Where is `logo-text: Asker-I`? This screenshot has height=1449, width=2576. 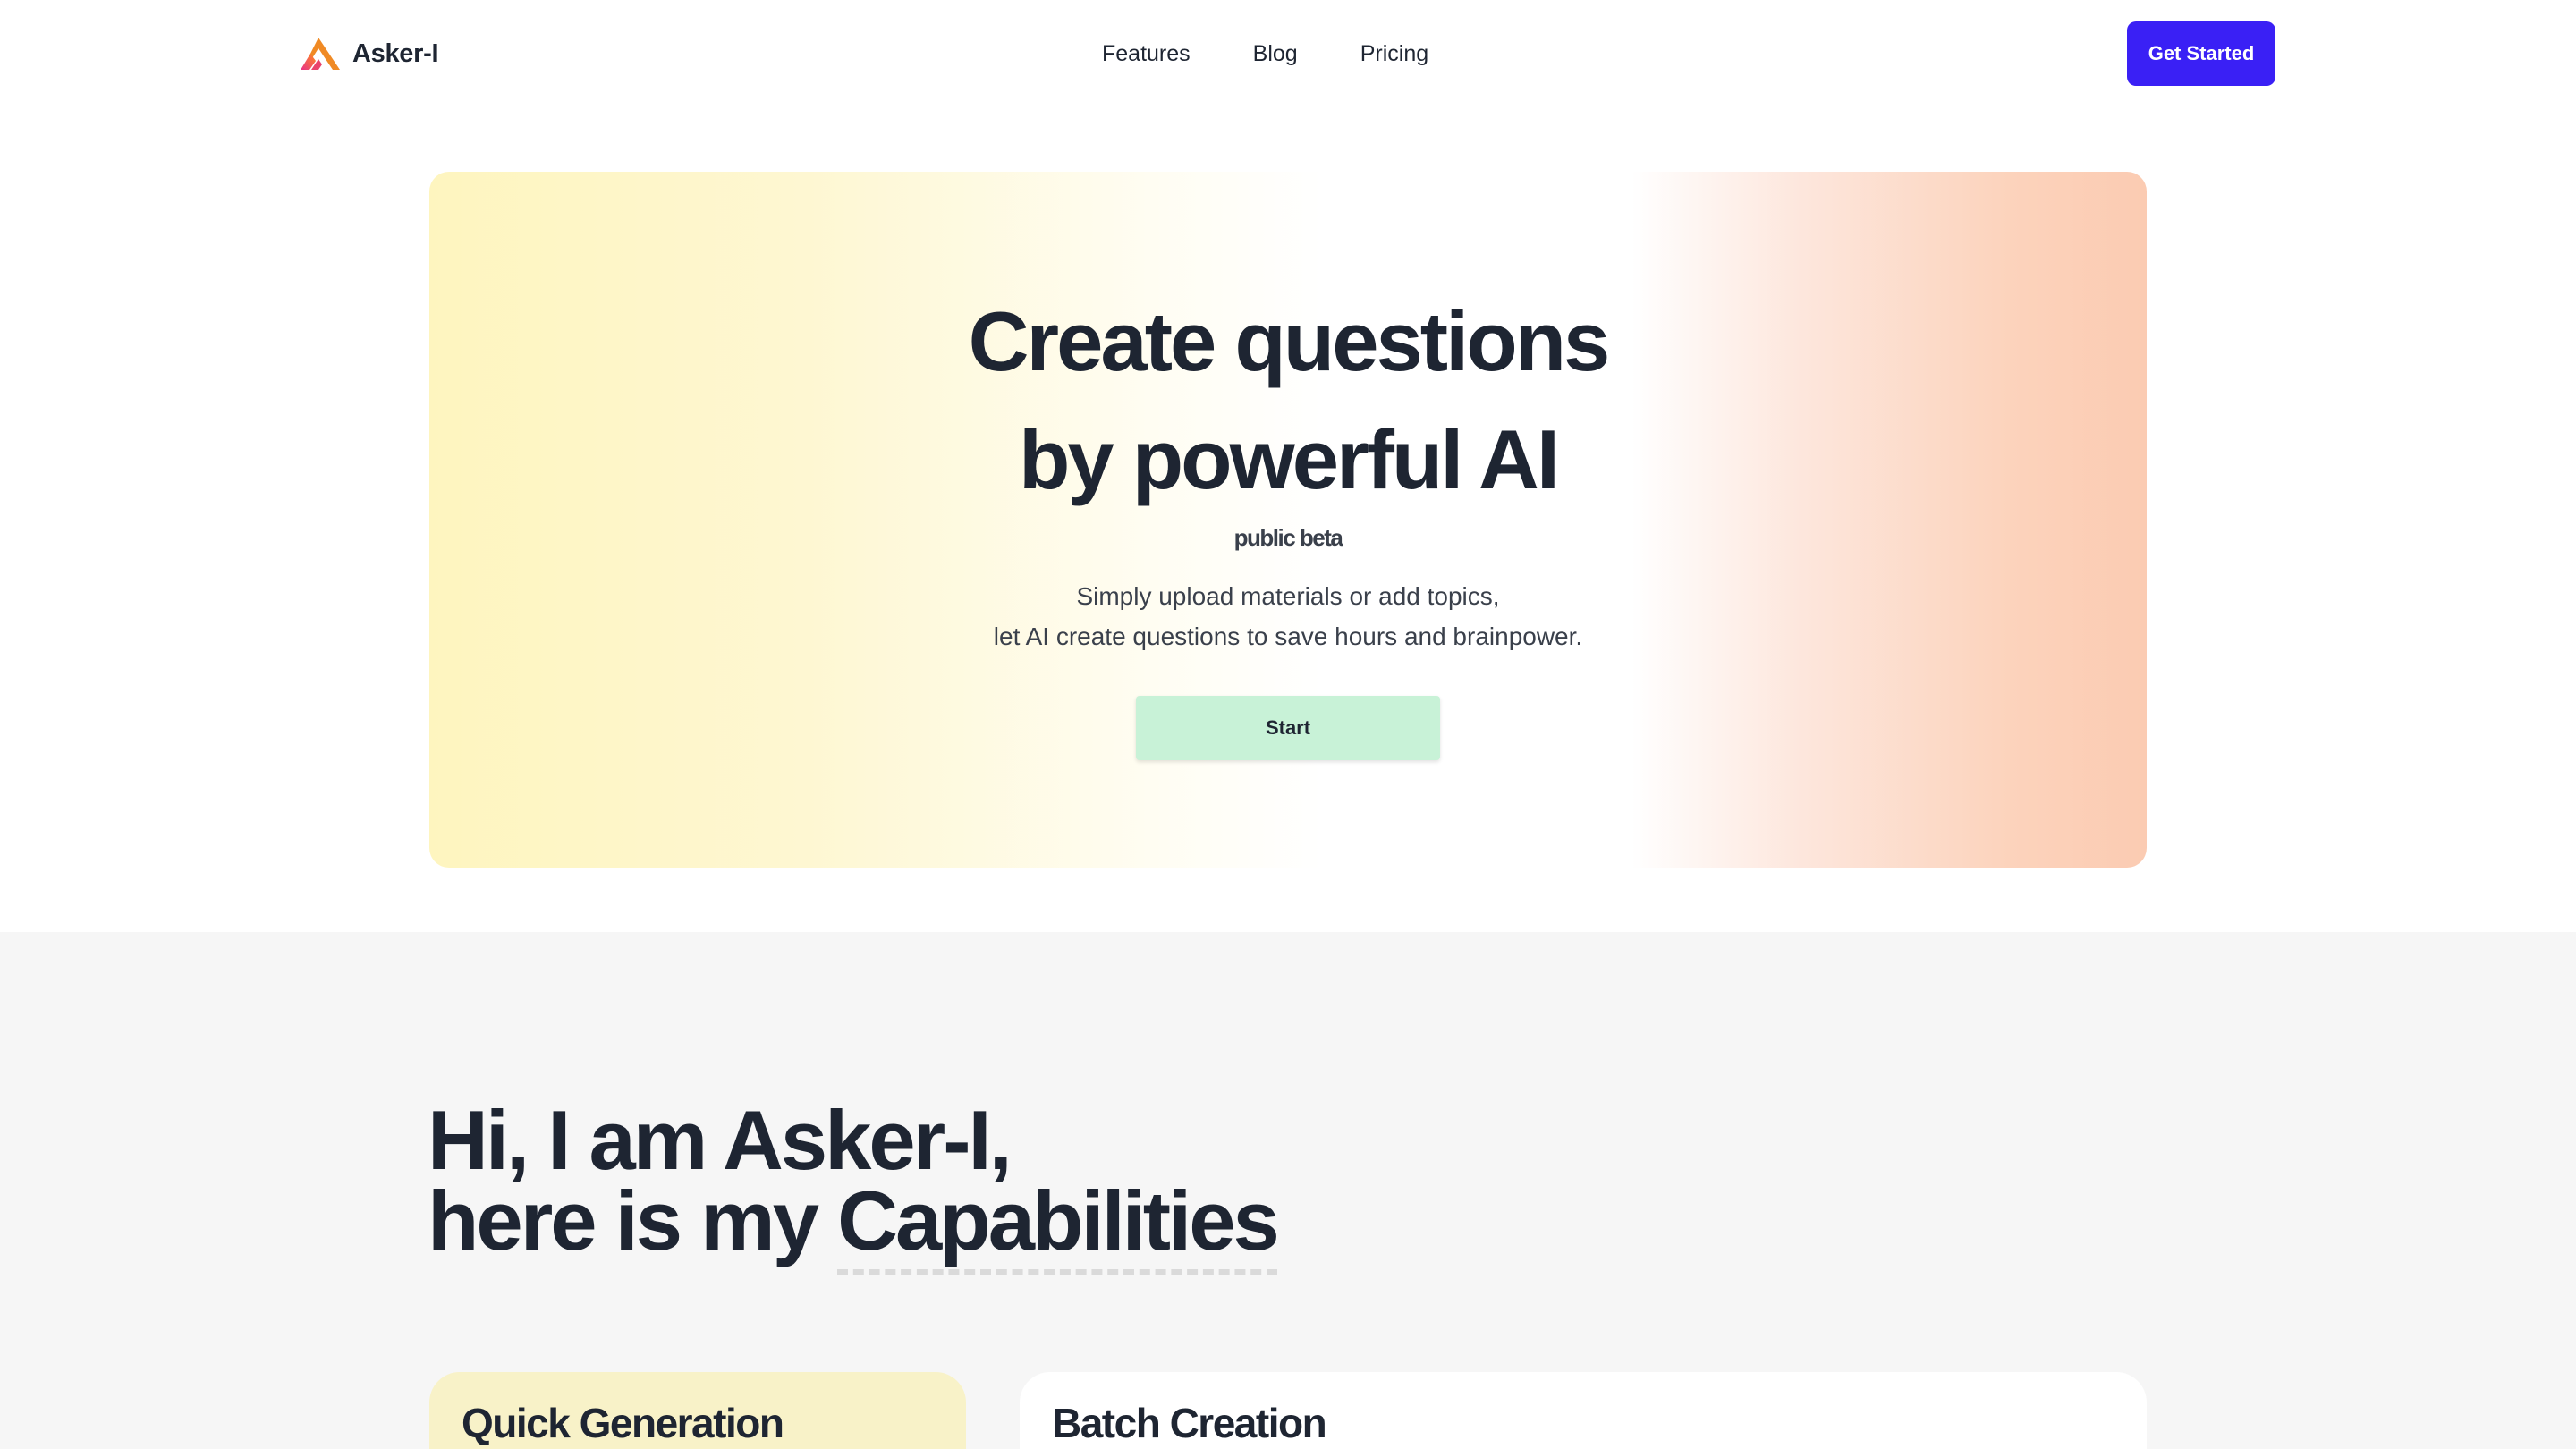
logo-text: Asker-I is located at coordinates (395, 53).